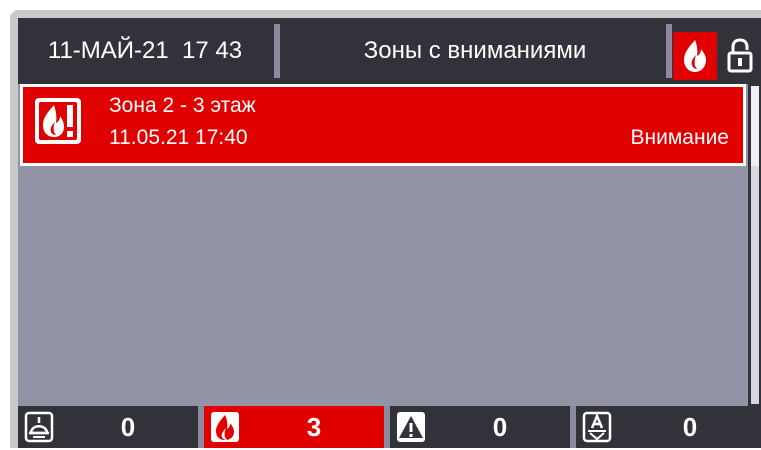 This screenshot has width=761, height=450. I want to click on detector-count: 0, so click(128, 427).